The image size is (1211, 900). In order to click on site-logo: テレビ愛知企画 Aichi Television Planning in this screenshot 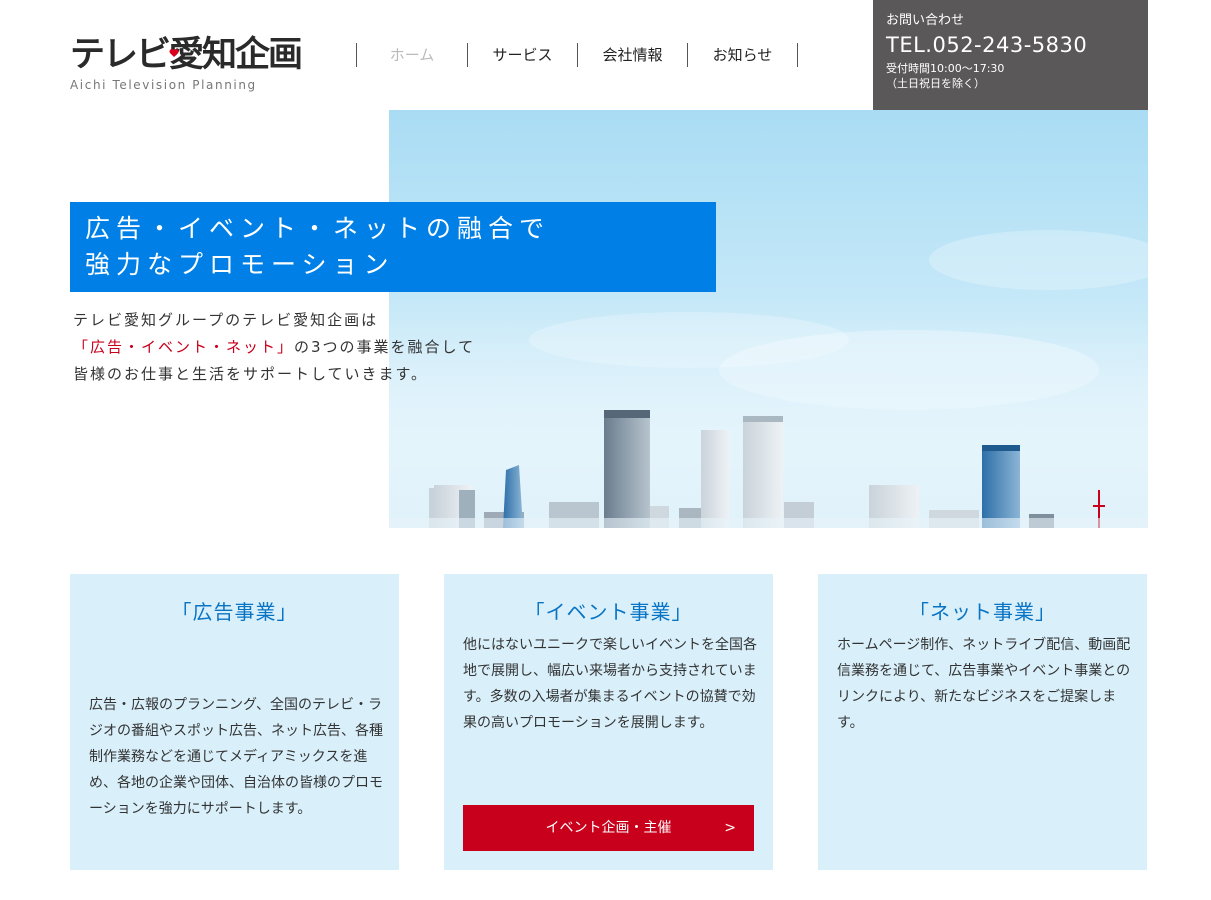, I will do `click(186, 67)`.